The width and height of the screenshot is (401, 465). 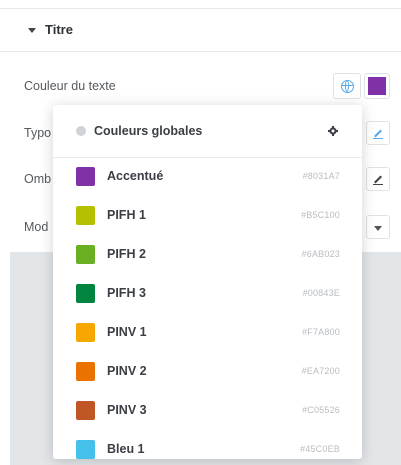 What do you see at coordinates (126, 293) in the screenshot?
I see `color-name: PIFH 3` at bounding box center [126, 293].